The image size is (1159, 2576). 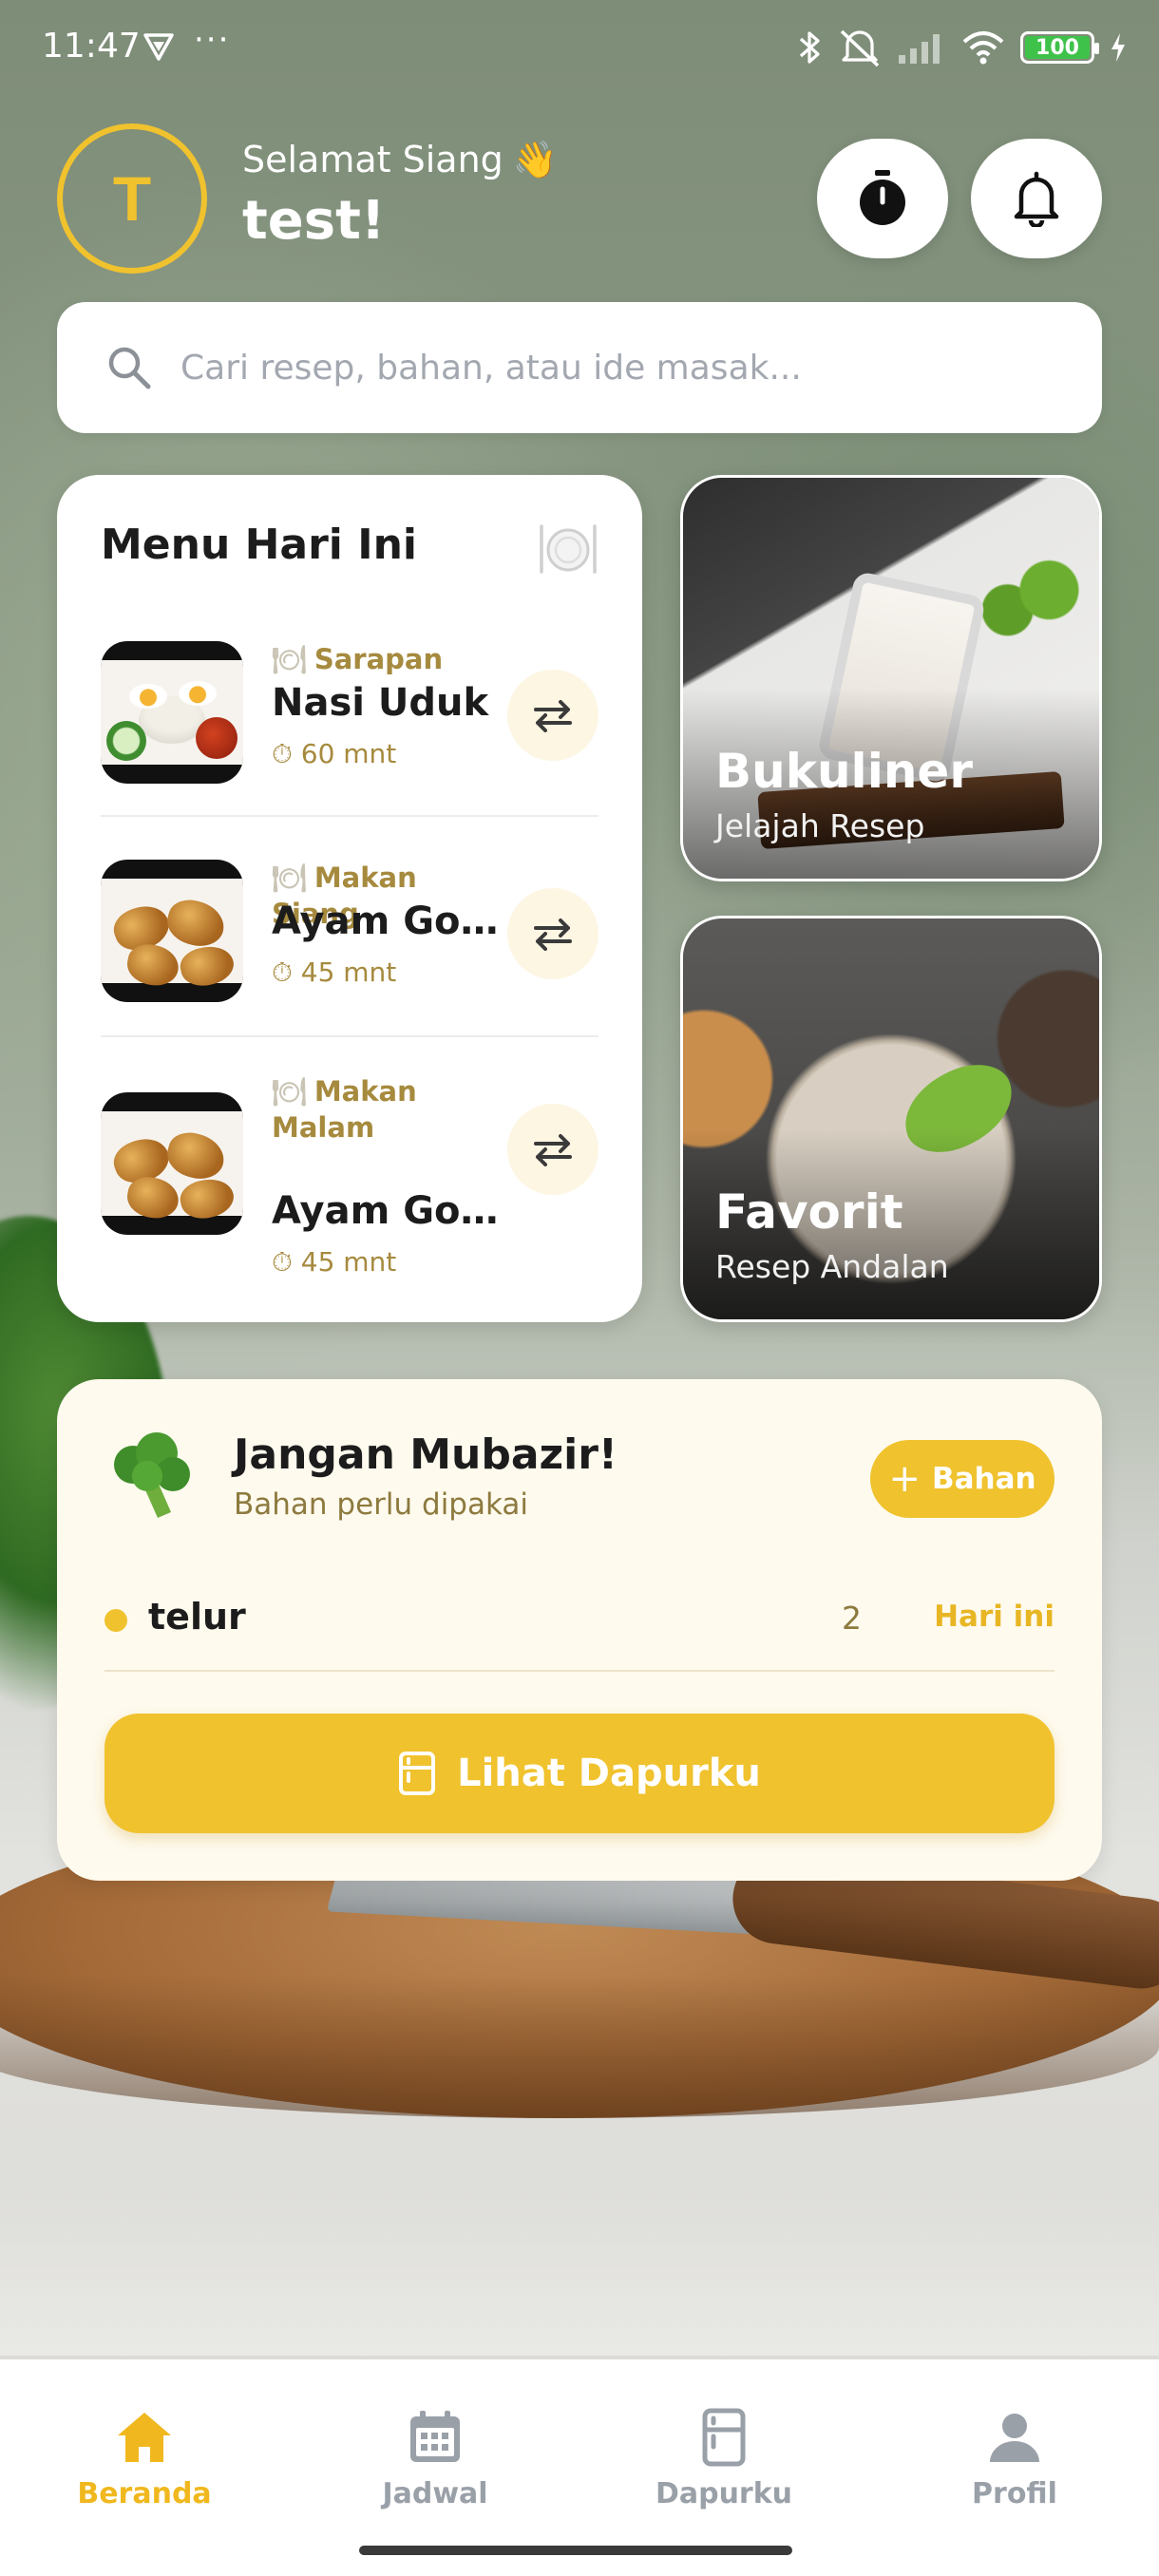 What do you see at coordinates (197, 1617) in the screenshot?
I see `ingredient-name: telur` at bounding box center [197, 1617].